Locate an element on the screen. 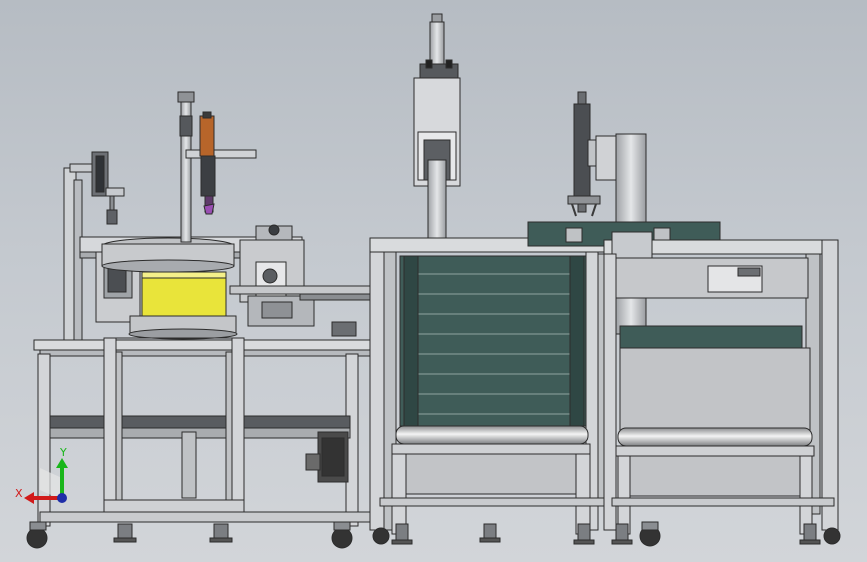 The height and width of the screenshot is (562, 867). roller-left is located at coordinates (492, 435).